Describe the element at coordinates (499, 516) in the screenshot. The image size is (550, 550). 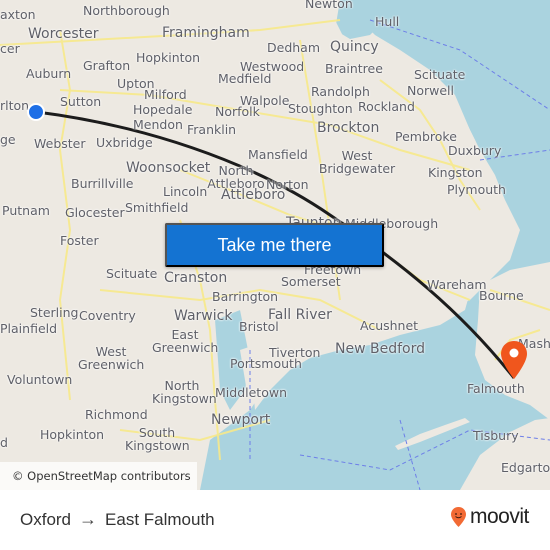
I see `moovit-wordmark: moovit` at that location.